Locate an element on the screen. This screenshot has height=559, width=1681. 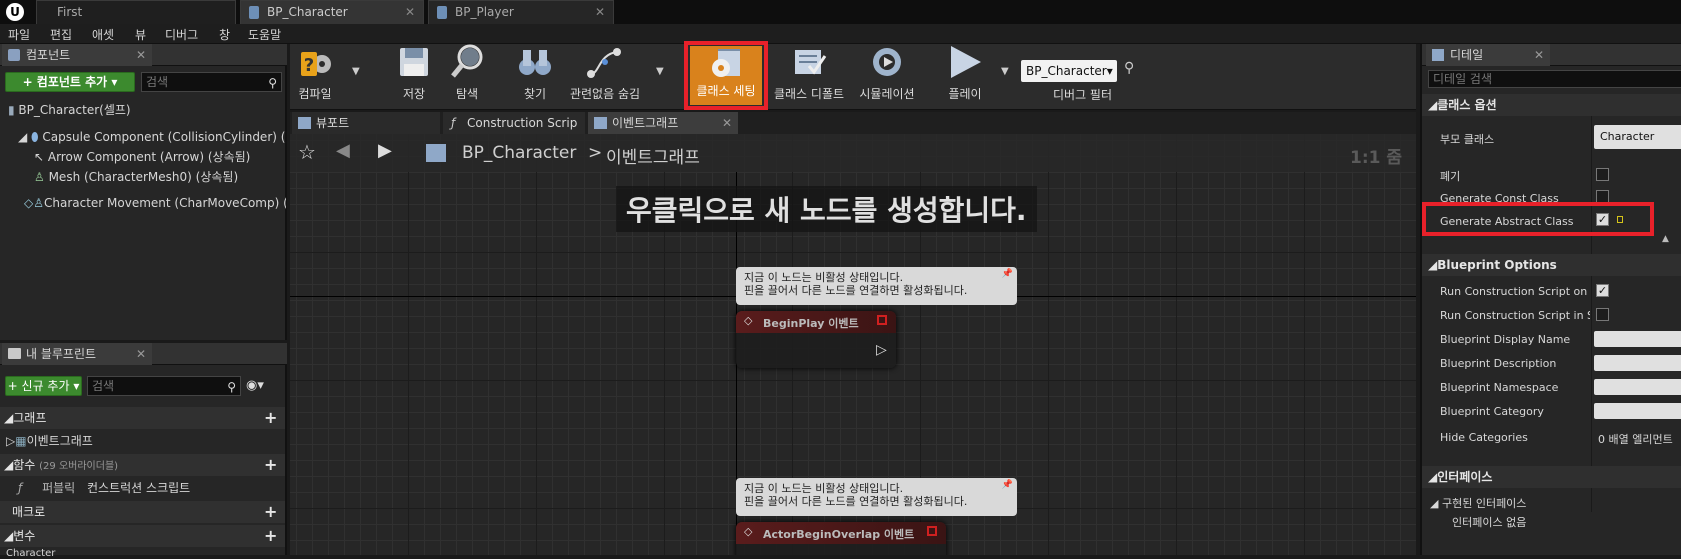
play-label: 플레이 is located at coordinates (965, 94).